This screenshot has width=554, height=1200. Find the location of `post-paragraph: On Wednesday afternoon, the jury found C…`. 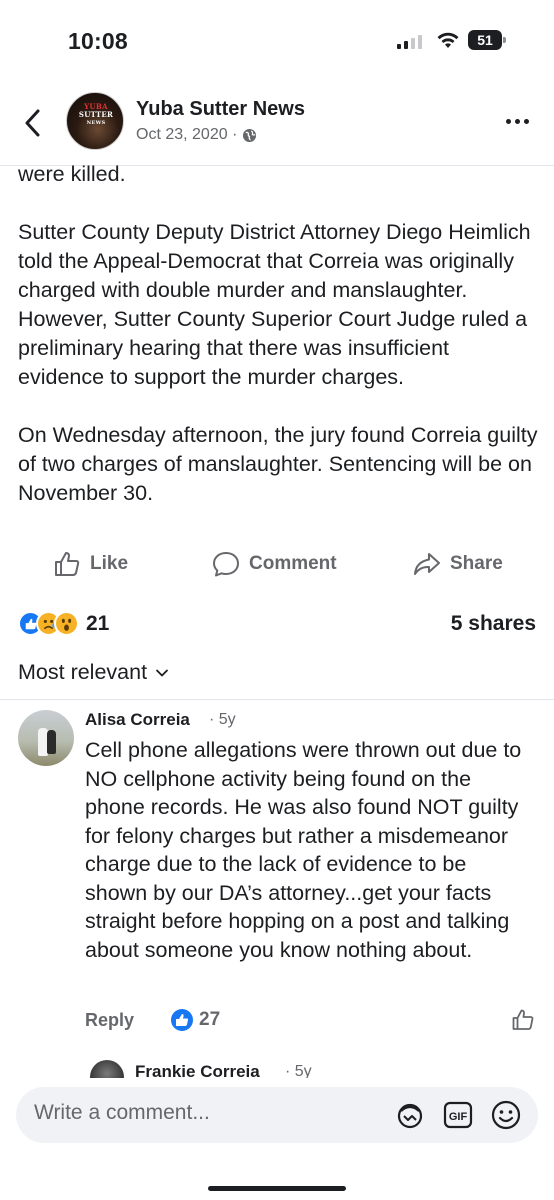

post-paragraph: On Wednesday afternoon, the jury found C… is located at coordinates (278, 464).